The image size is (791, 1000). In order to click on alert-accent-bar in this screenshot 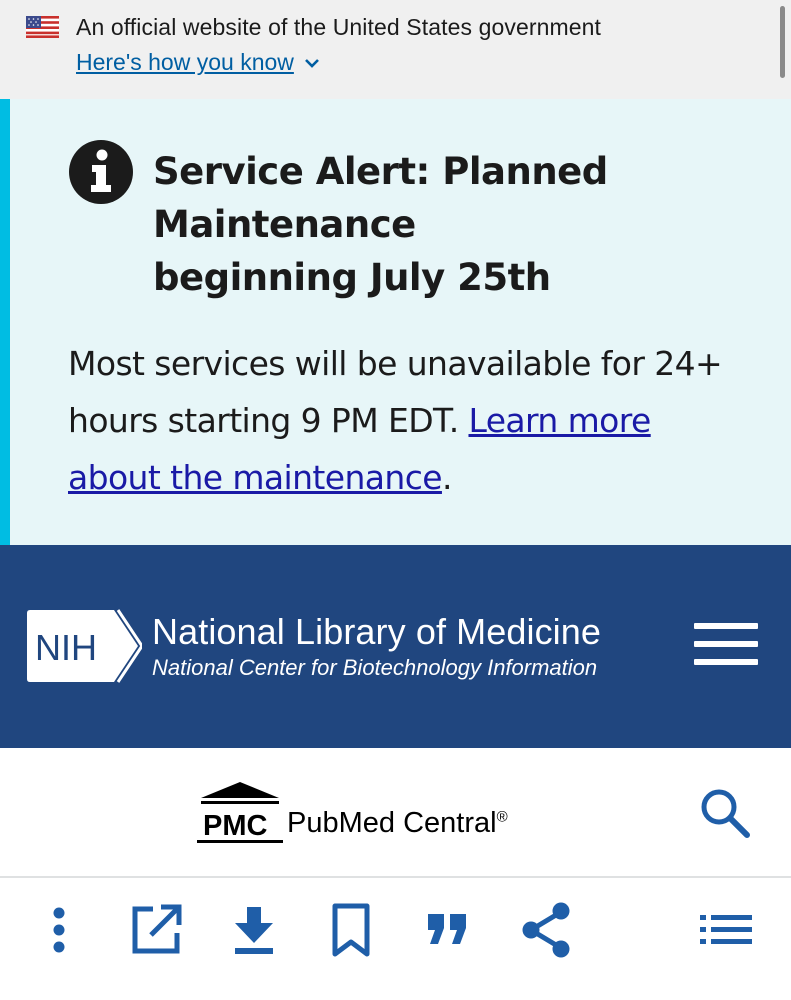, I will do `click(5, 322)`.